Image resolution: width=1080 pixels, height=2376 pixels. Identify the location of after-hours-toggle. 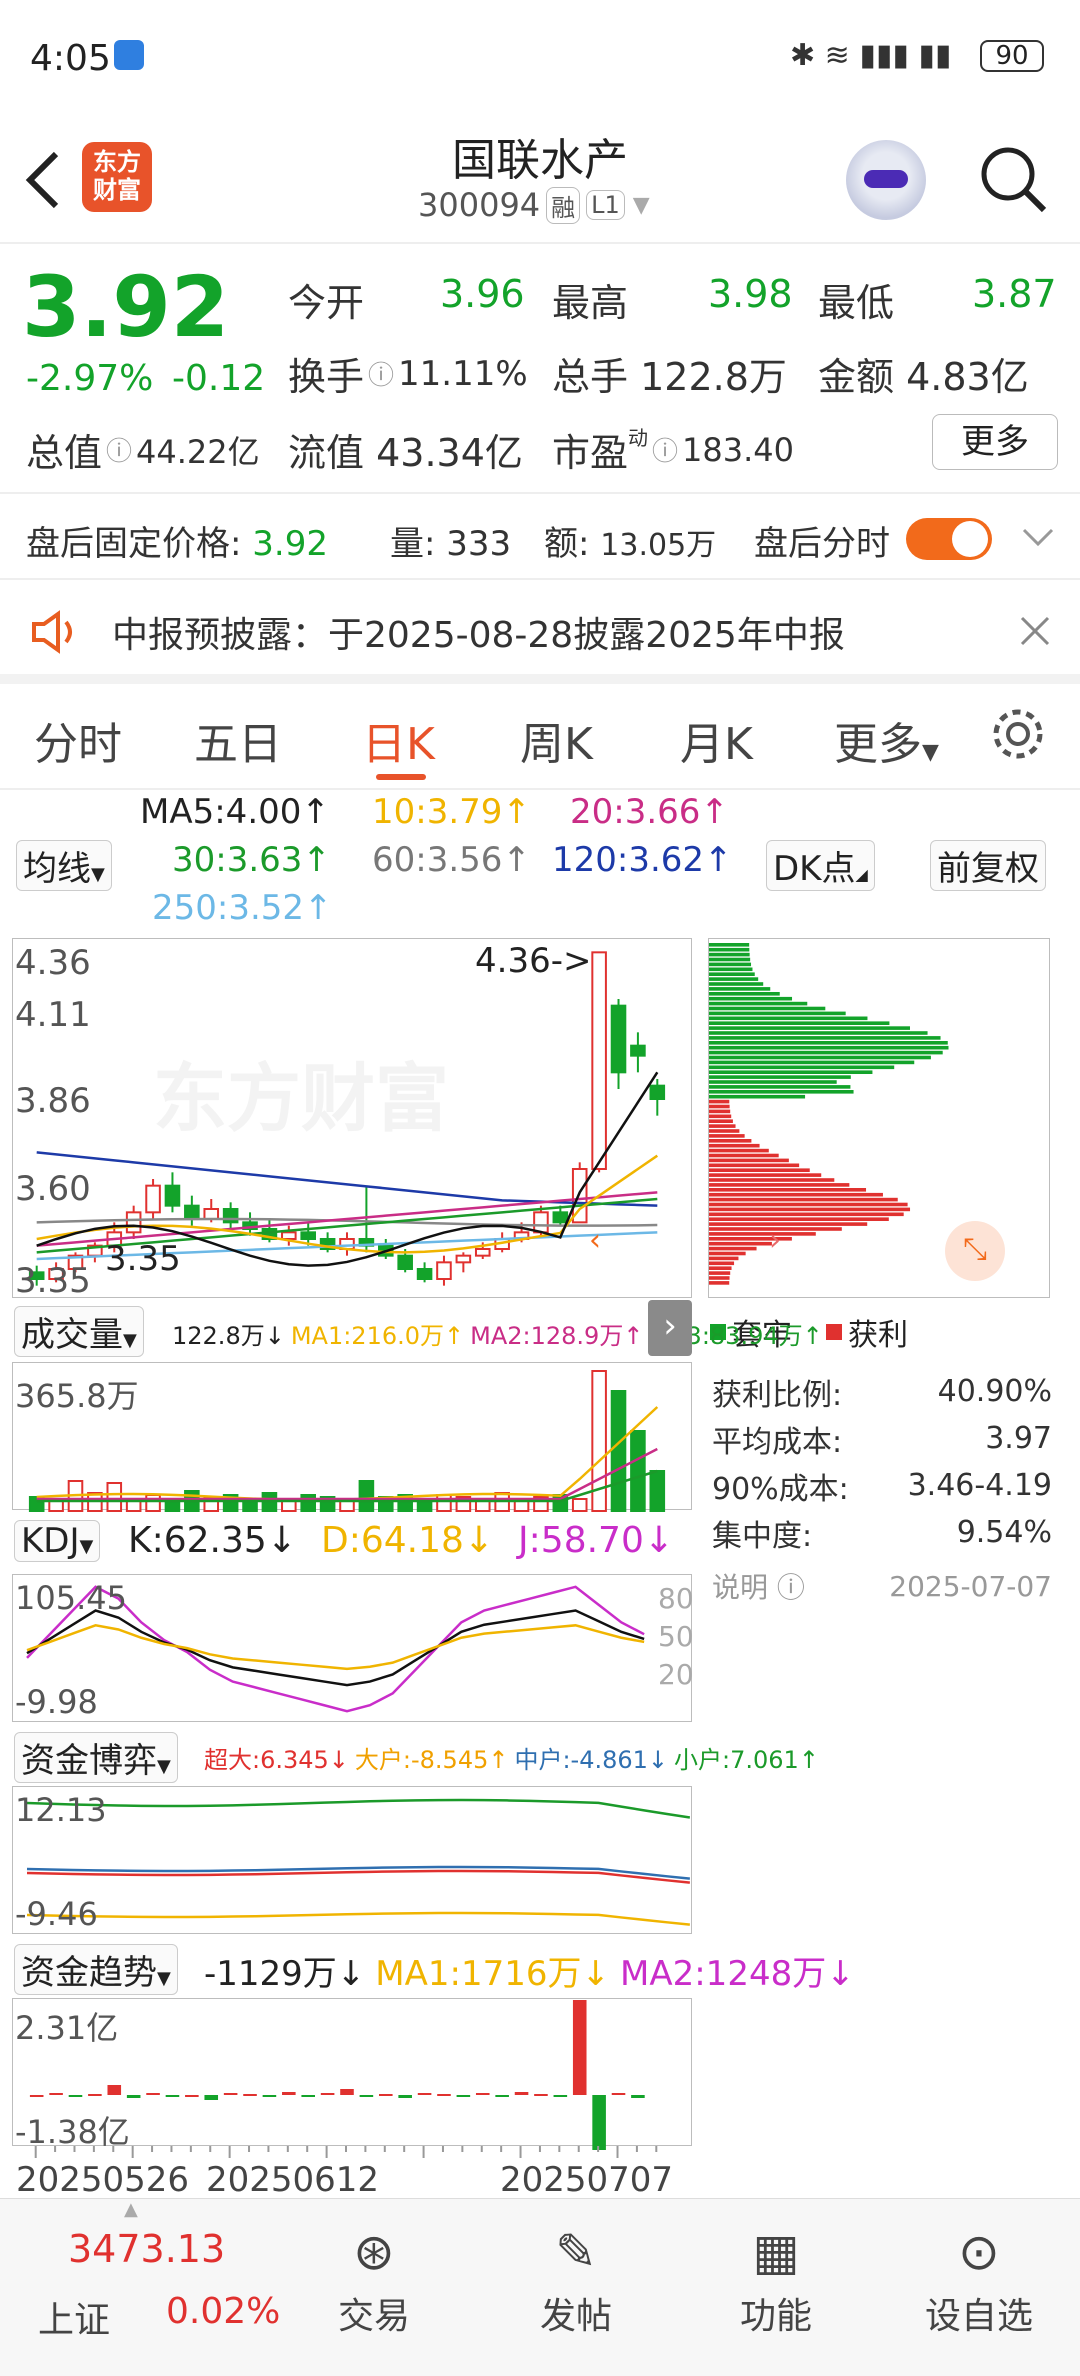
(949, 539).